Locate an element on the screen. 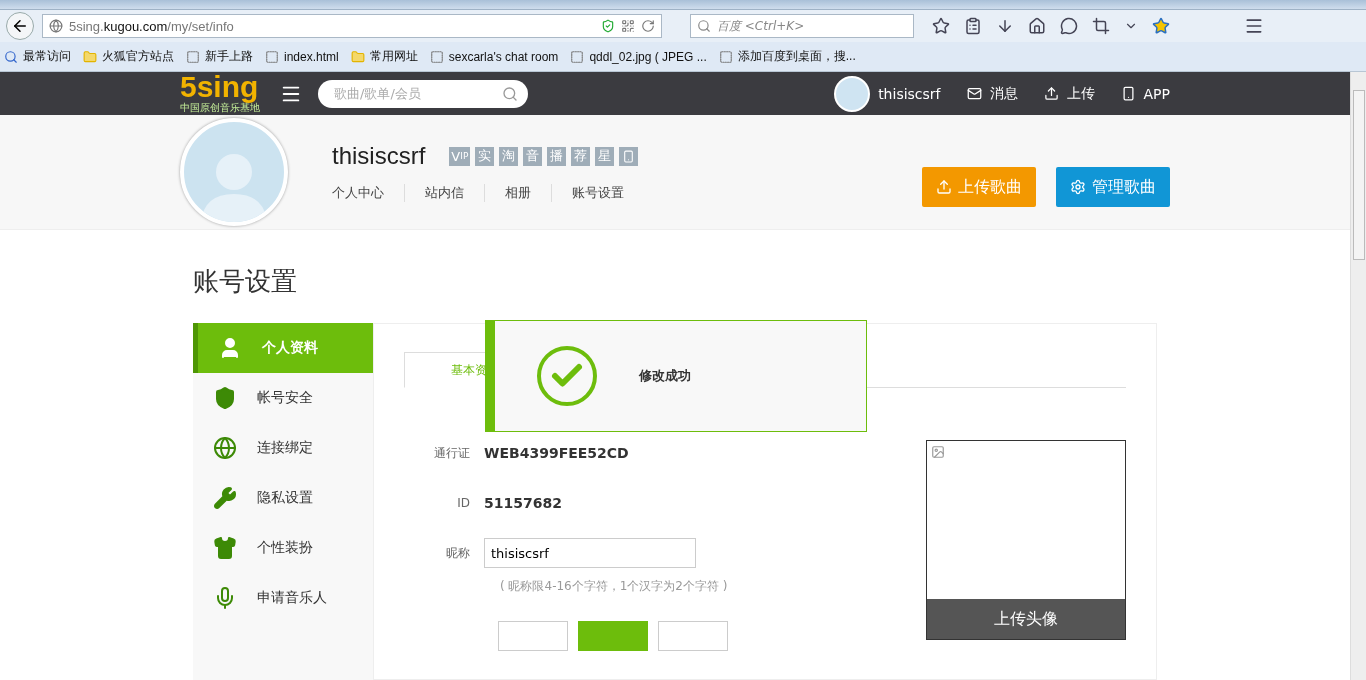 The height and width of the screenshot is (680, 1366). wrench-icon is located at coordinates (225, 498).